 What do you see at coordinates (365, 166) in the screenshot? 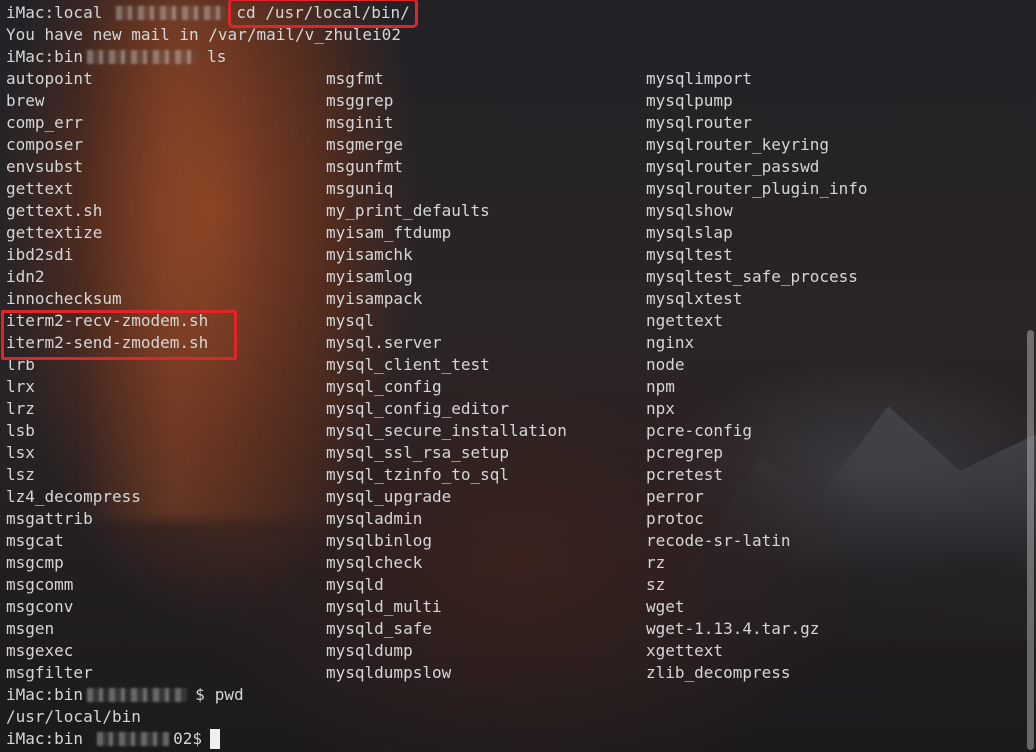
I see `file-name: msgunfmt` at bounding box center [365, 166].